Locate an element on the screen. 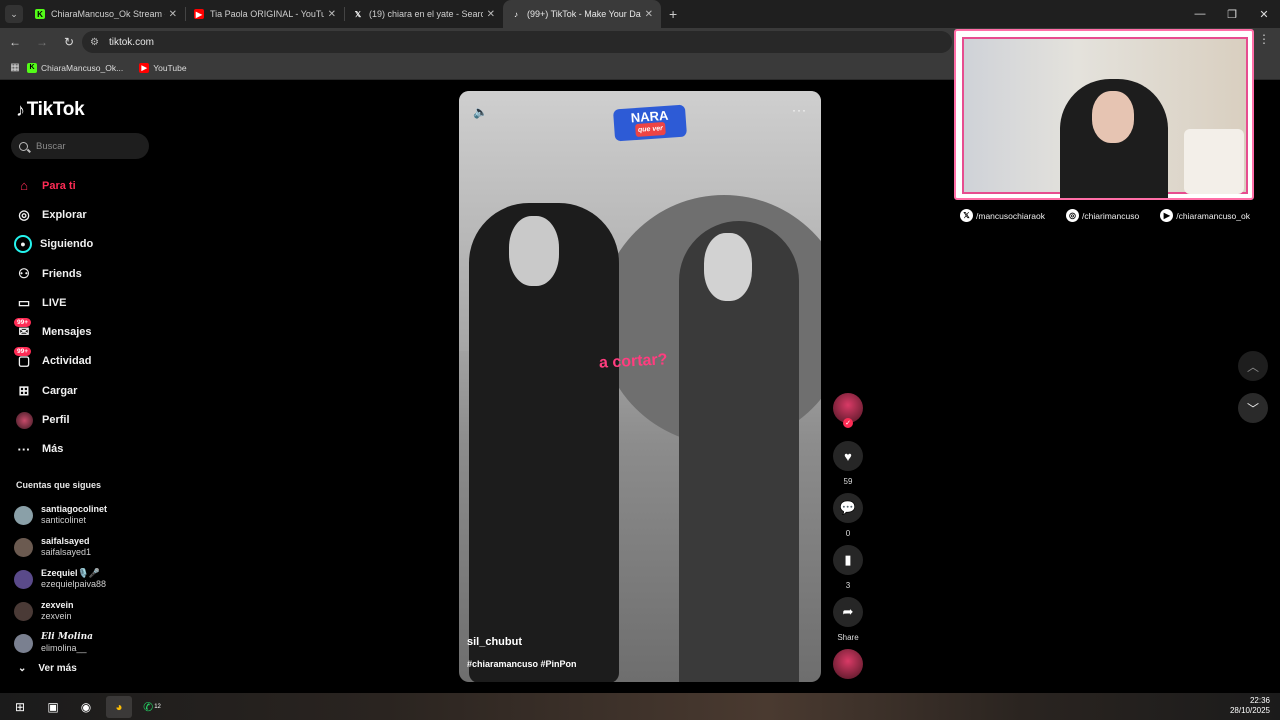  profile-icon is located at coordinates (24, 420).